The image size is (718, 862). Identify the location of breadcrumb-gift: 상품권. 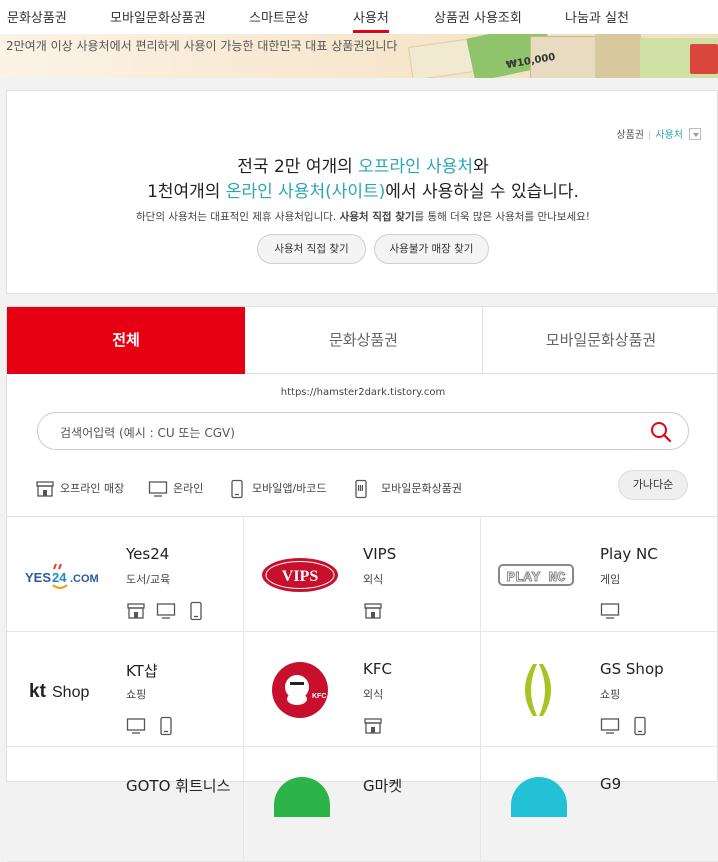
(630, 135).